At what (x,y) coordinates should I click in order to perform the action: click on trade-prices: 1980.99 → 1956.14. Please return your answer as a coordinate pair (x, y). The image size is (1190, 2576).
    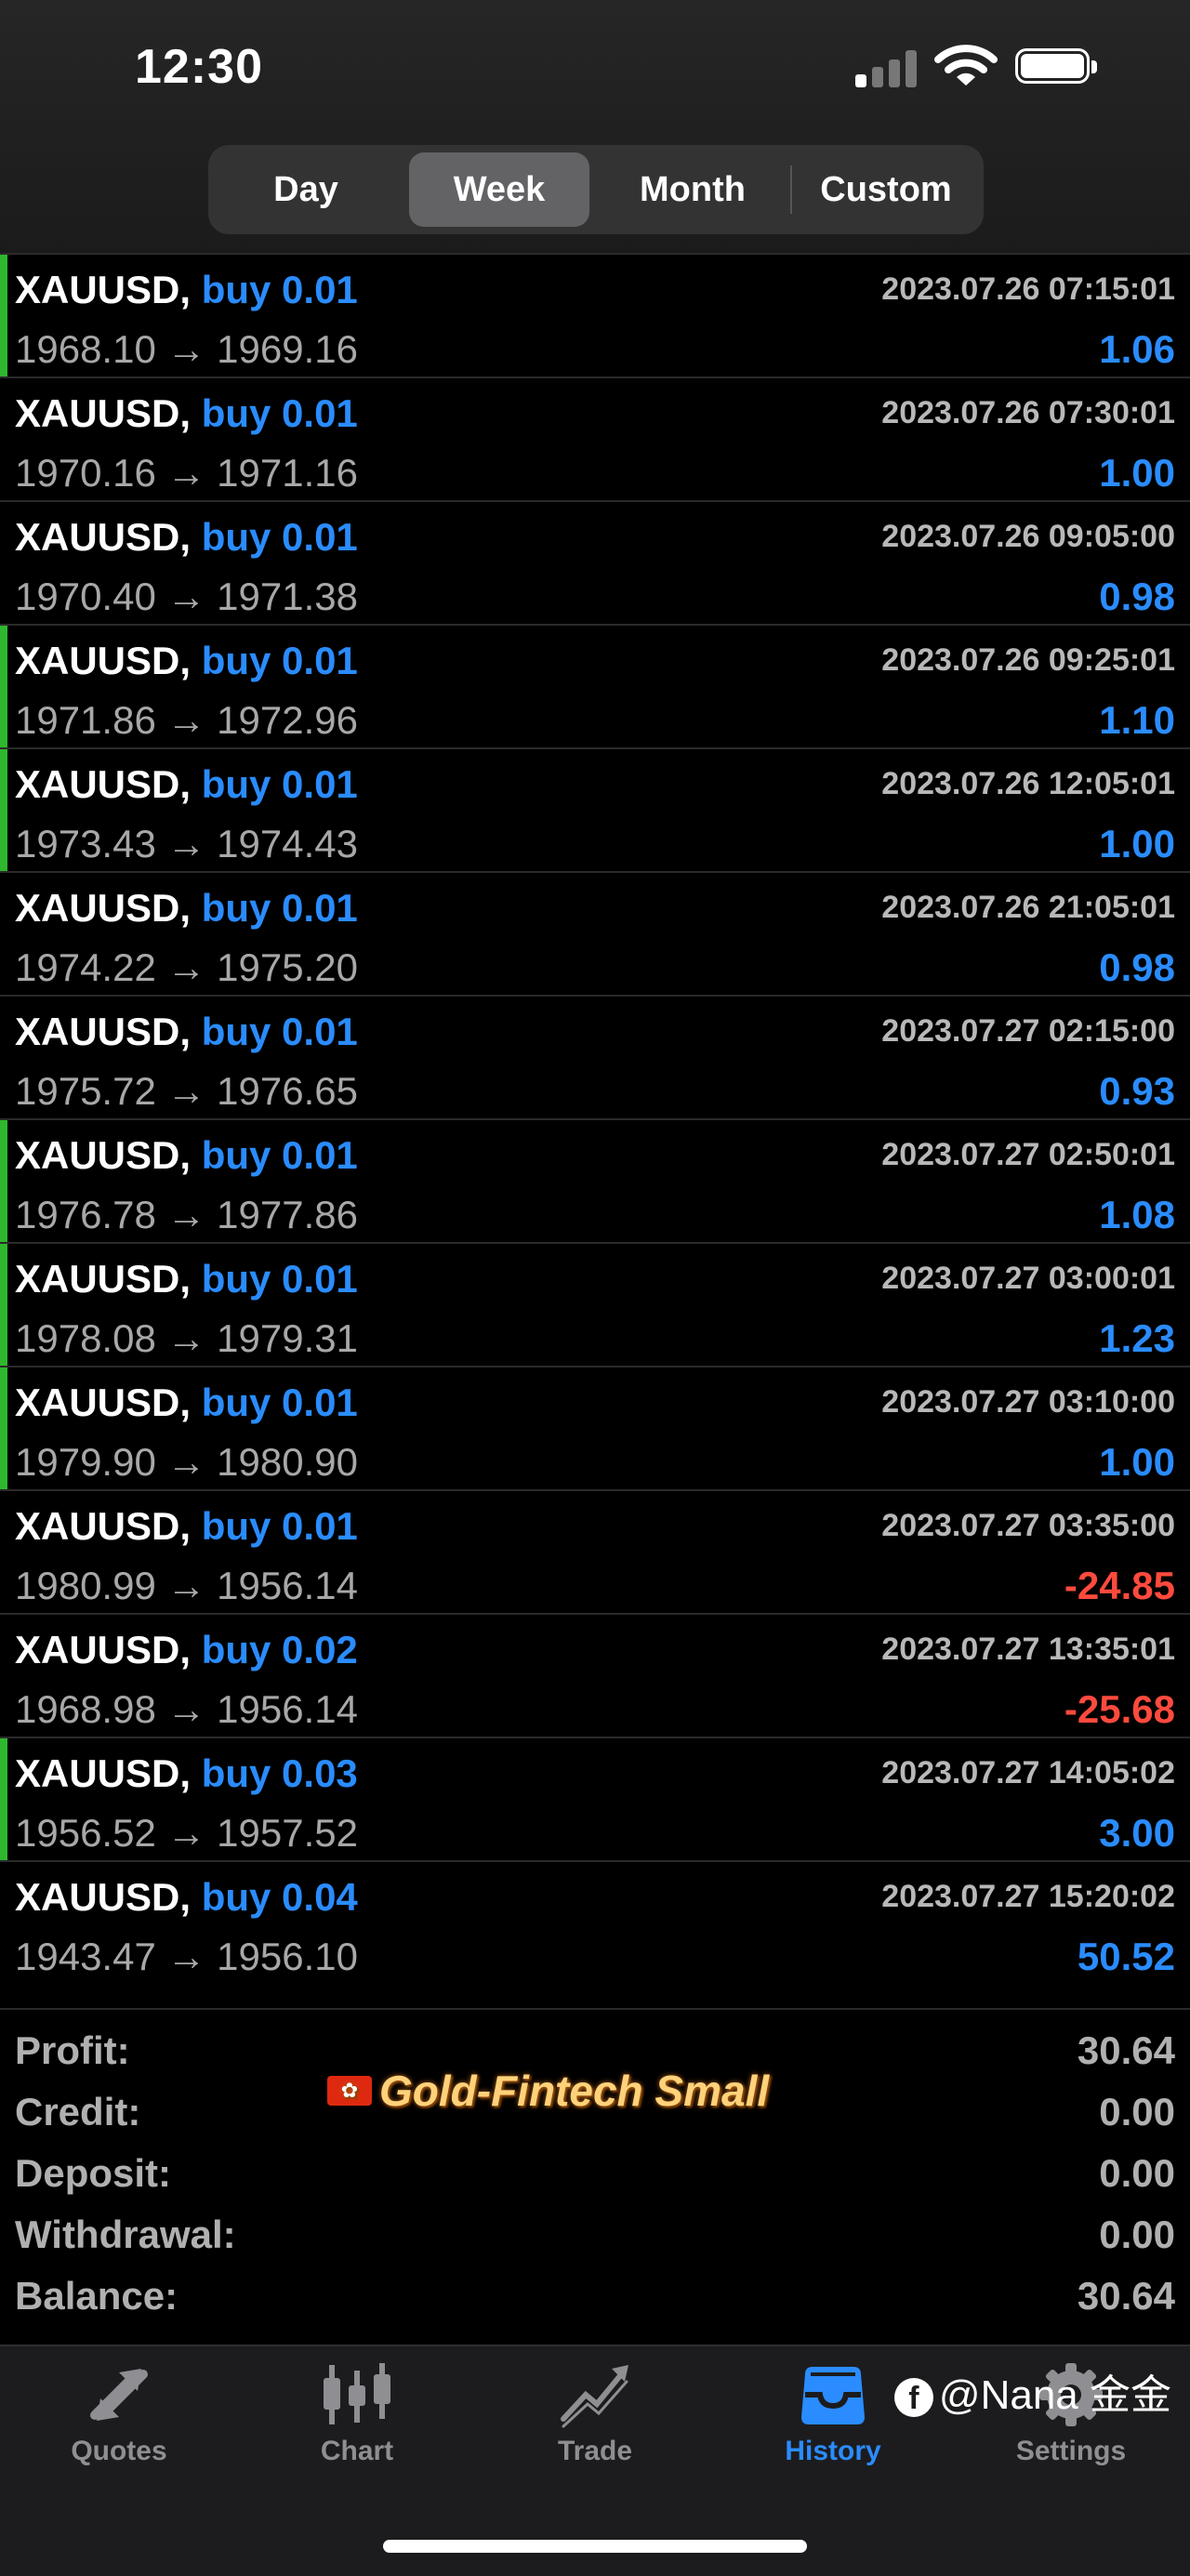
    Looking at the image, I should click on (186, 1585).